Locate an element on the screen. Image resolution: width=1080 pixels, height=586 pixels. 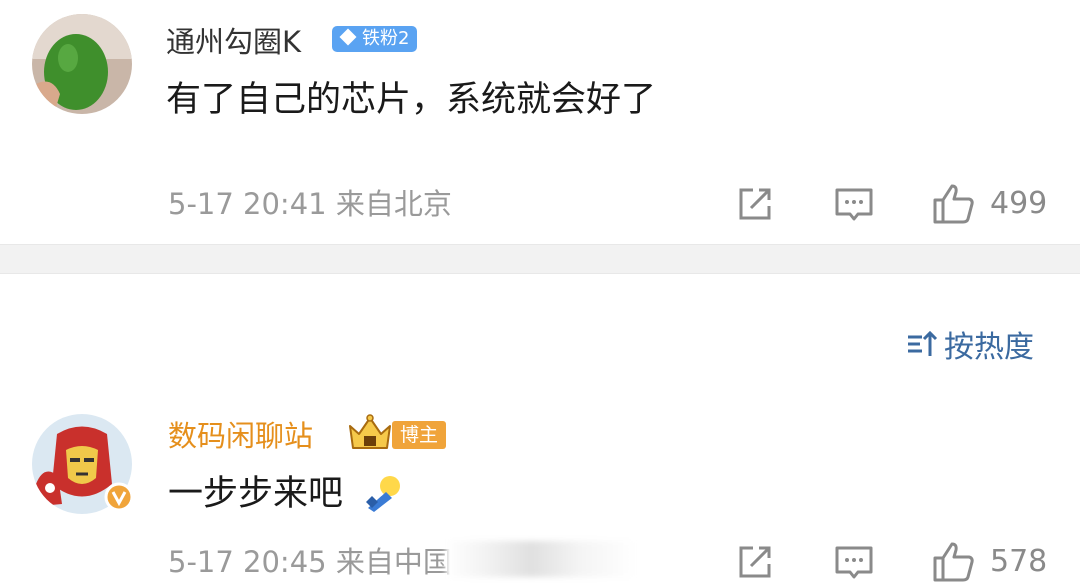
fan-level-badge: 铁粉2 is located at coordinates (375, 39).